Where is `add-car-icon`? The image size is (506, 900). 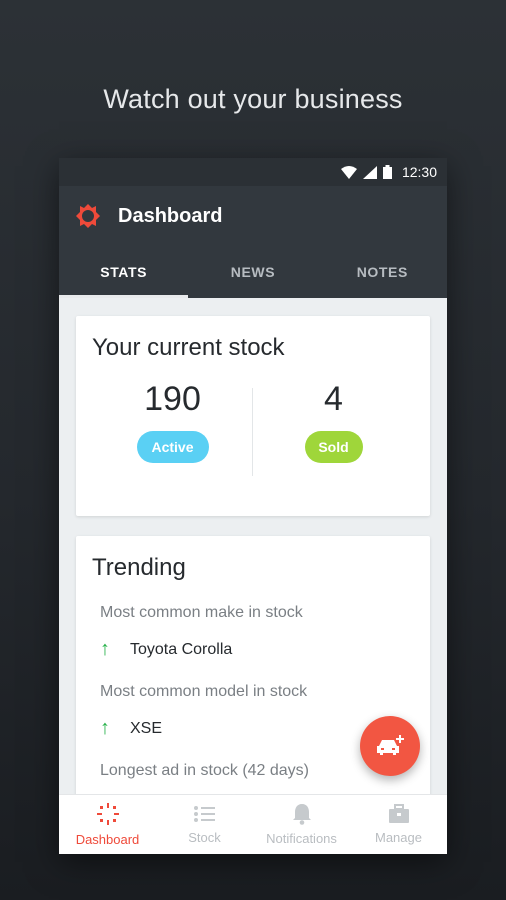
add-car-icon is located at coordinates (390, 745).